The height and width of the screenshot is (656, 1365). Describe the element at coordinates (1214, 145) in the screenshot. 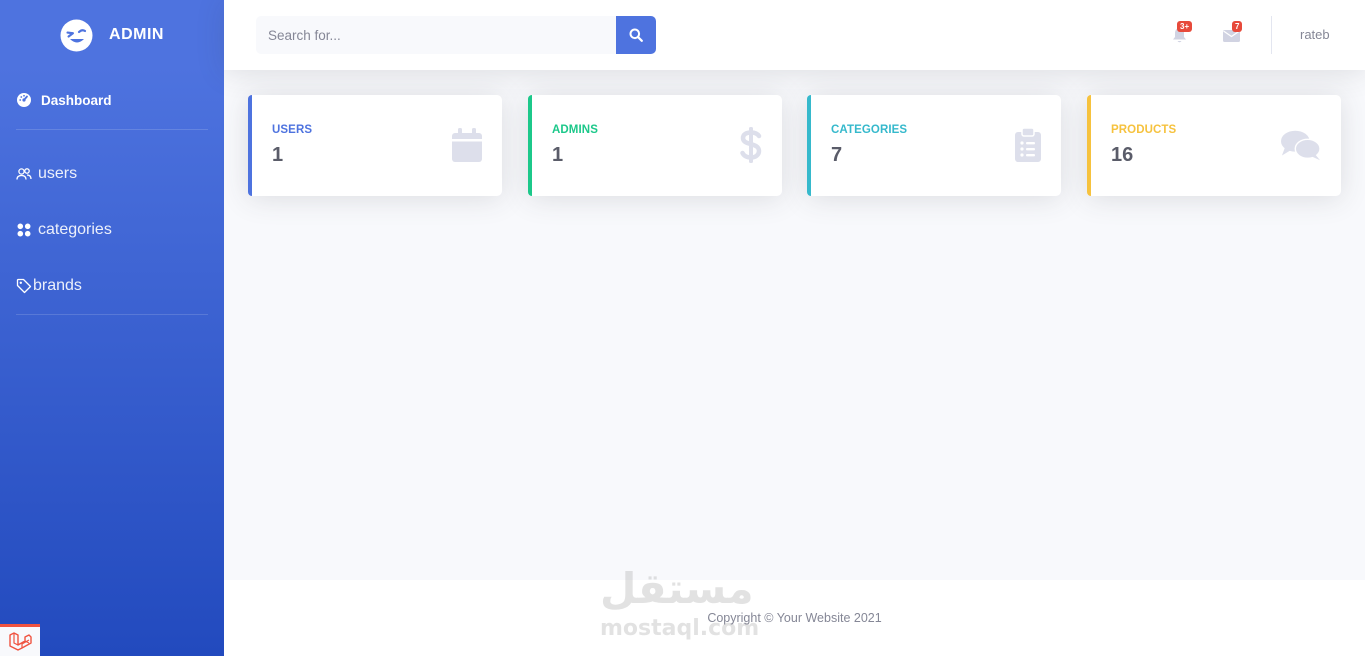

I see `stat-card-products: PRODUCTS 16` at that location.